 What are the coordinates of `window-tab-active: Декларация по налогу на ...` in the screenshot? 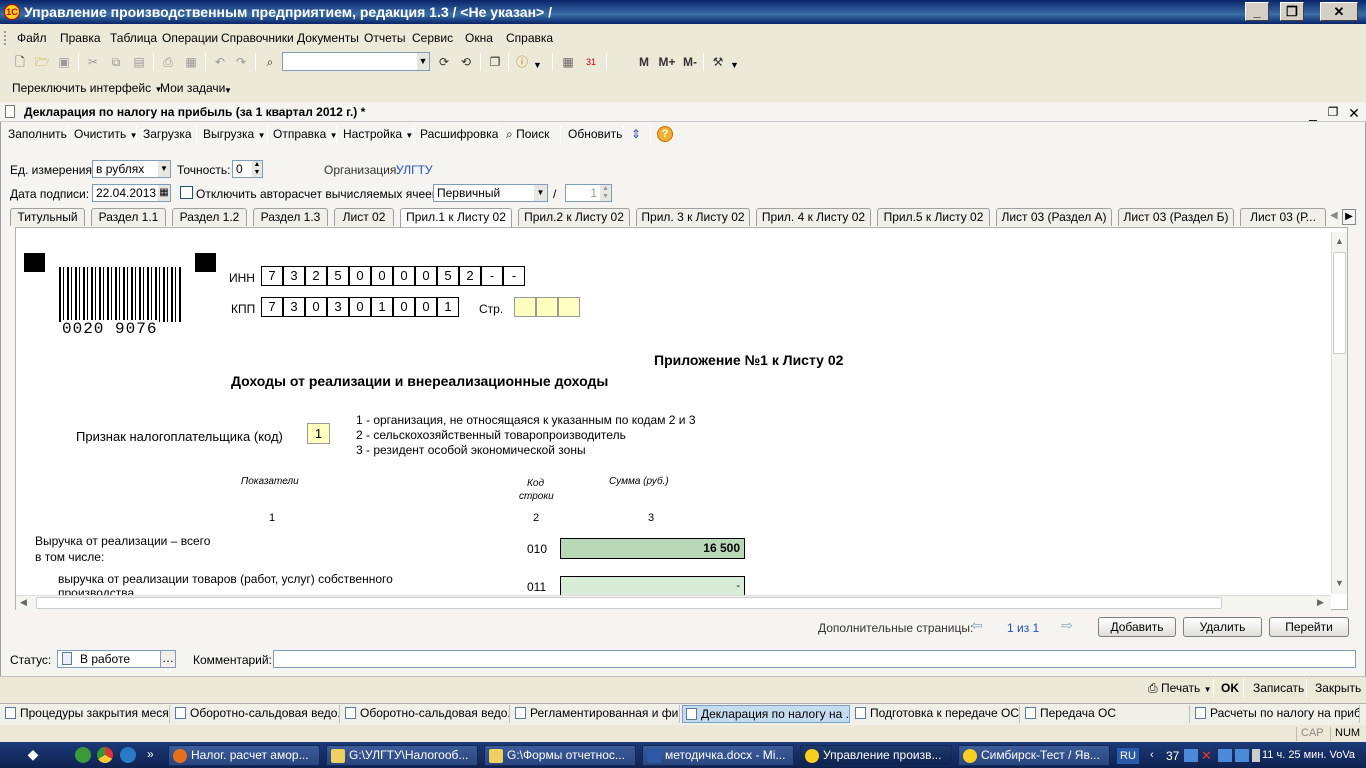 It's located at (766, 714).